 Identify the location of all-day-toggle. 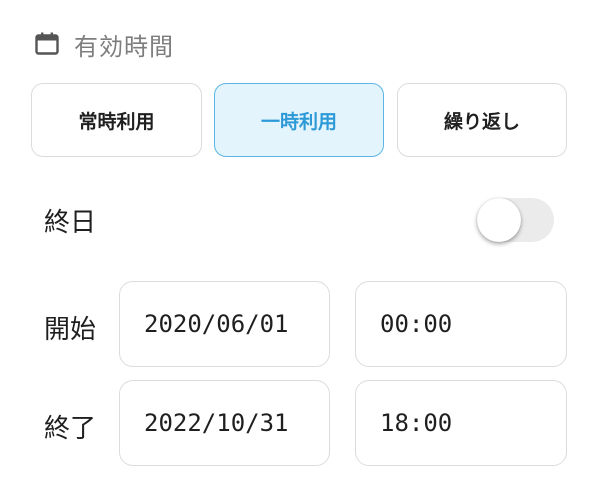
(515, 220).